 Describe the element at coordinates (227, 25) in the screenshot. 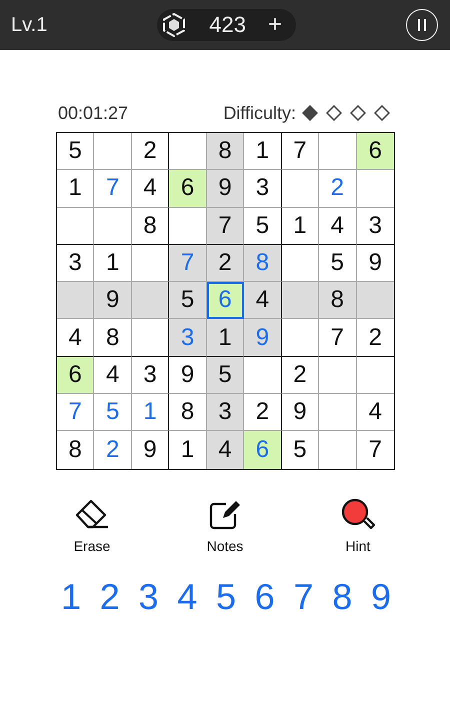

I see `coin-count: 423` at that location.